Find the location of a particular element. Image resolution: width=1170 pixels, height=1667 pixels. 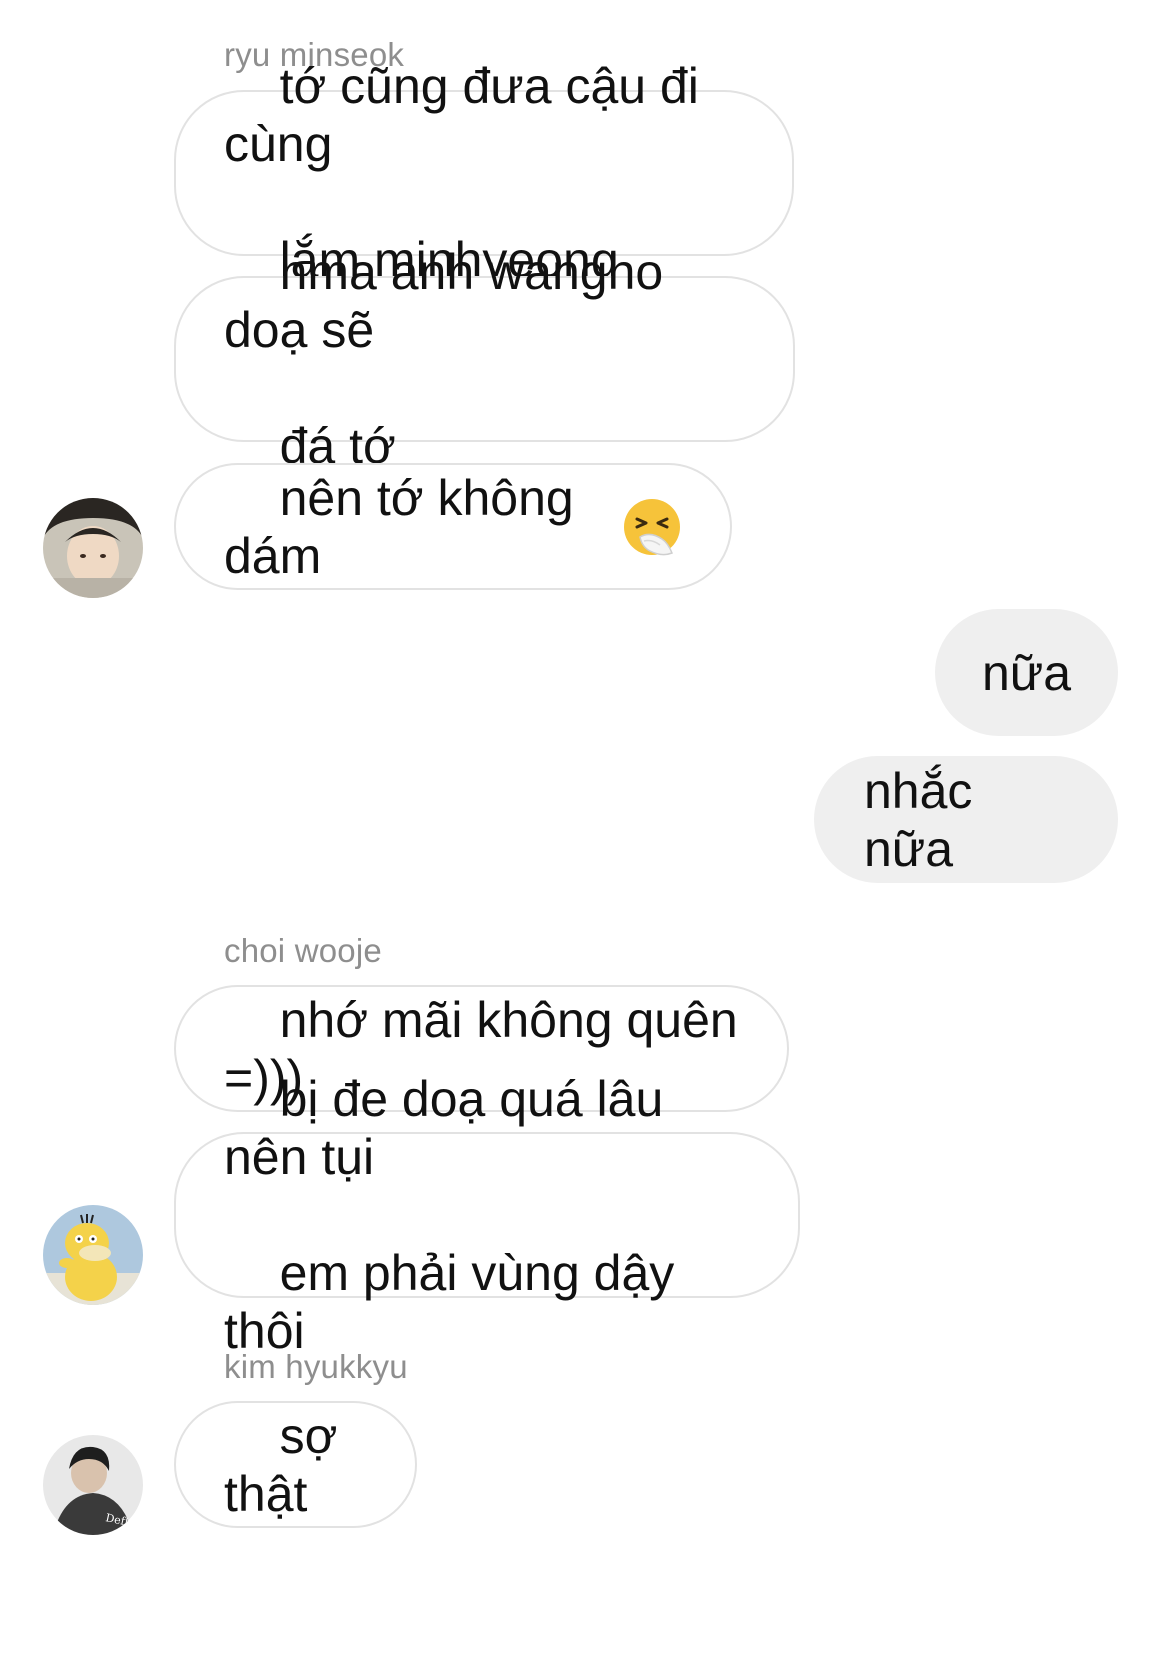

message-line: tớ cũng đưa cậu đi cùng is located at coordinates (468, 115).